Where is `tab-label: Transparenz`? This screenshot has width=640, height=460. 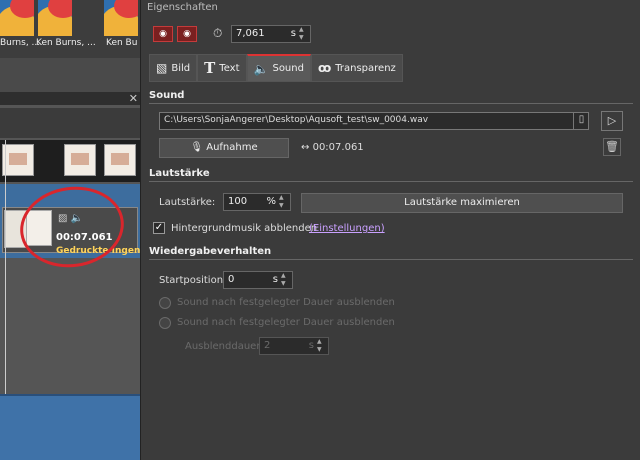
tab-label: Transparenz is located at coordinates (365, 68).